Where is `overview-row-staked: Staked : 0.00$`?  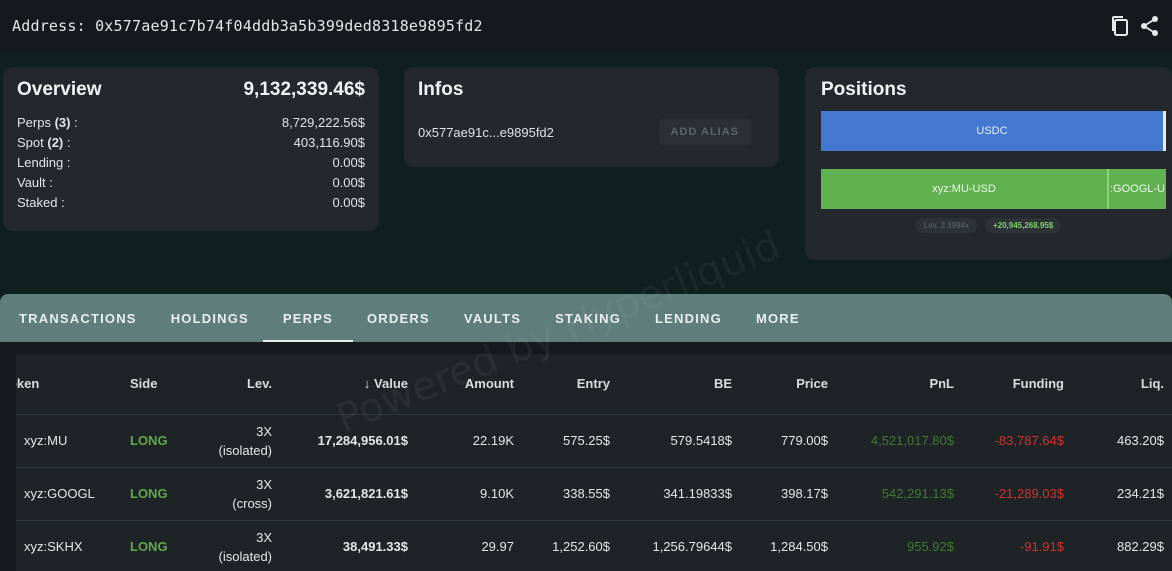 overview-row-staked: Staked : 0.00$ is located at coordinates (191, 202).